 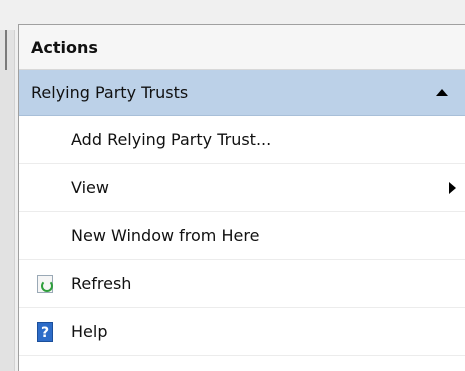 I want to click on action-new-window-from-here: New Window from Here, so click(x=242, y=236).